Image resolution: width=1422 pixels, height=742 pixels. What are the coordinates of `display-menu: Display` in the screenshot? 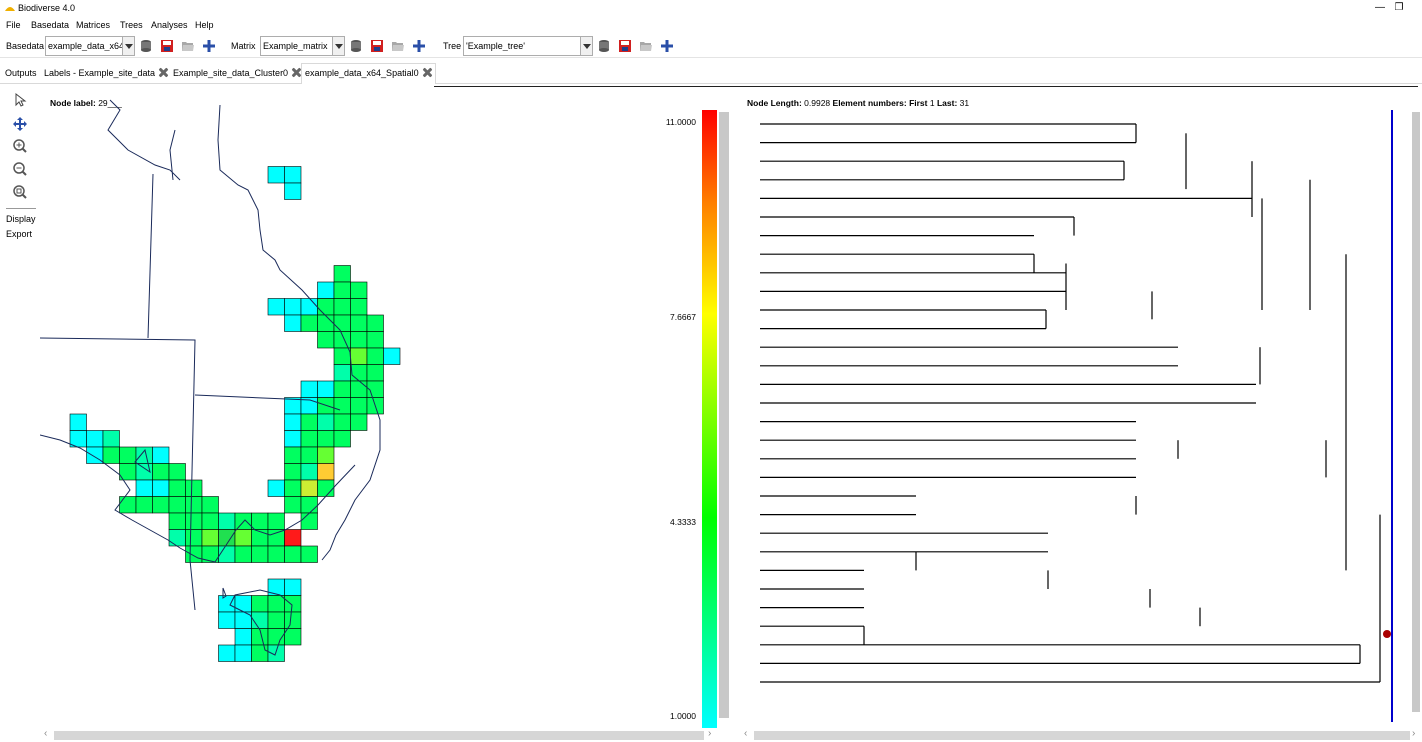 It's located at (21, 219).